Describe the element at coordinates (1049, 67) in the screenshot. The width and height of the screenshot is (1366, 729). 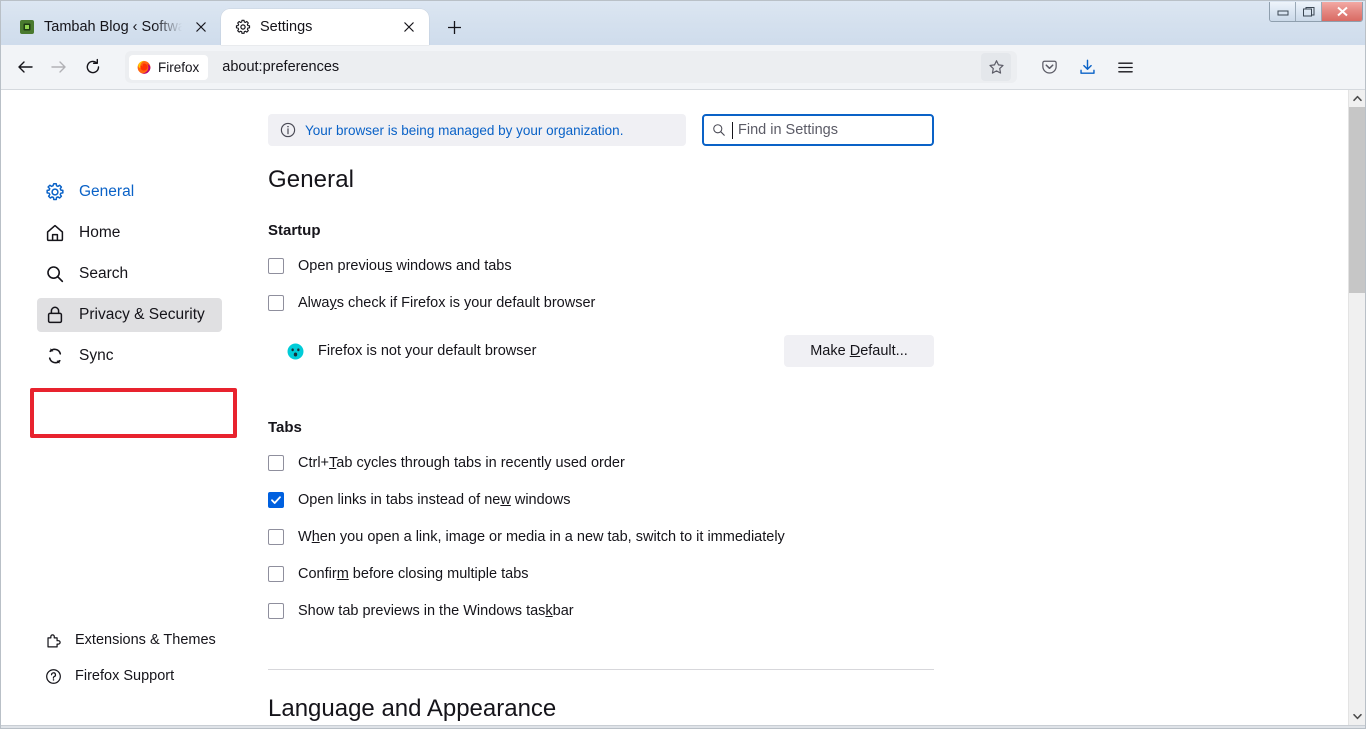
I see `pocket-button` at that location.